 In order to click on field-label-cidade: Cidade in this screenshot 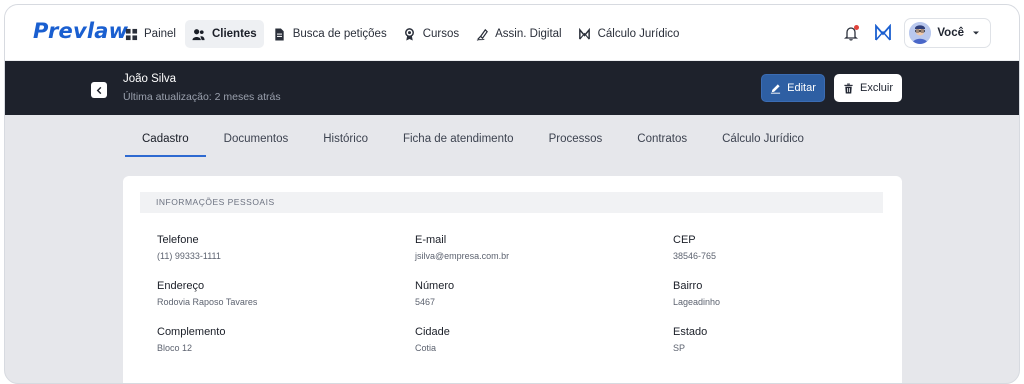, I will do `click(432, 332)`.